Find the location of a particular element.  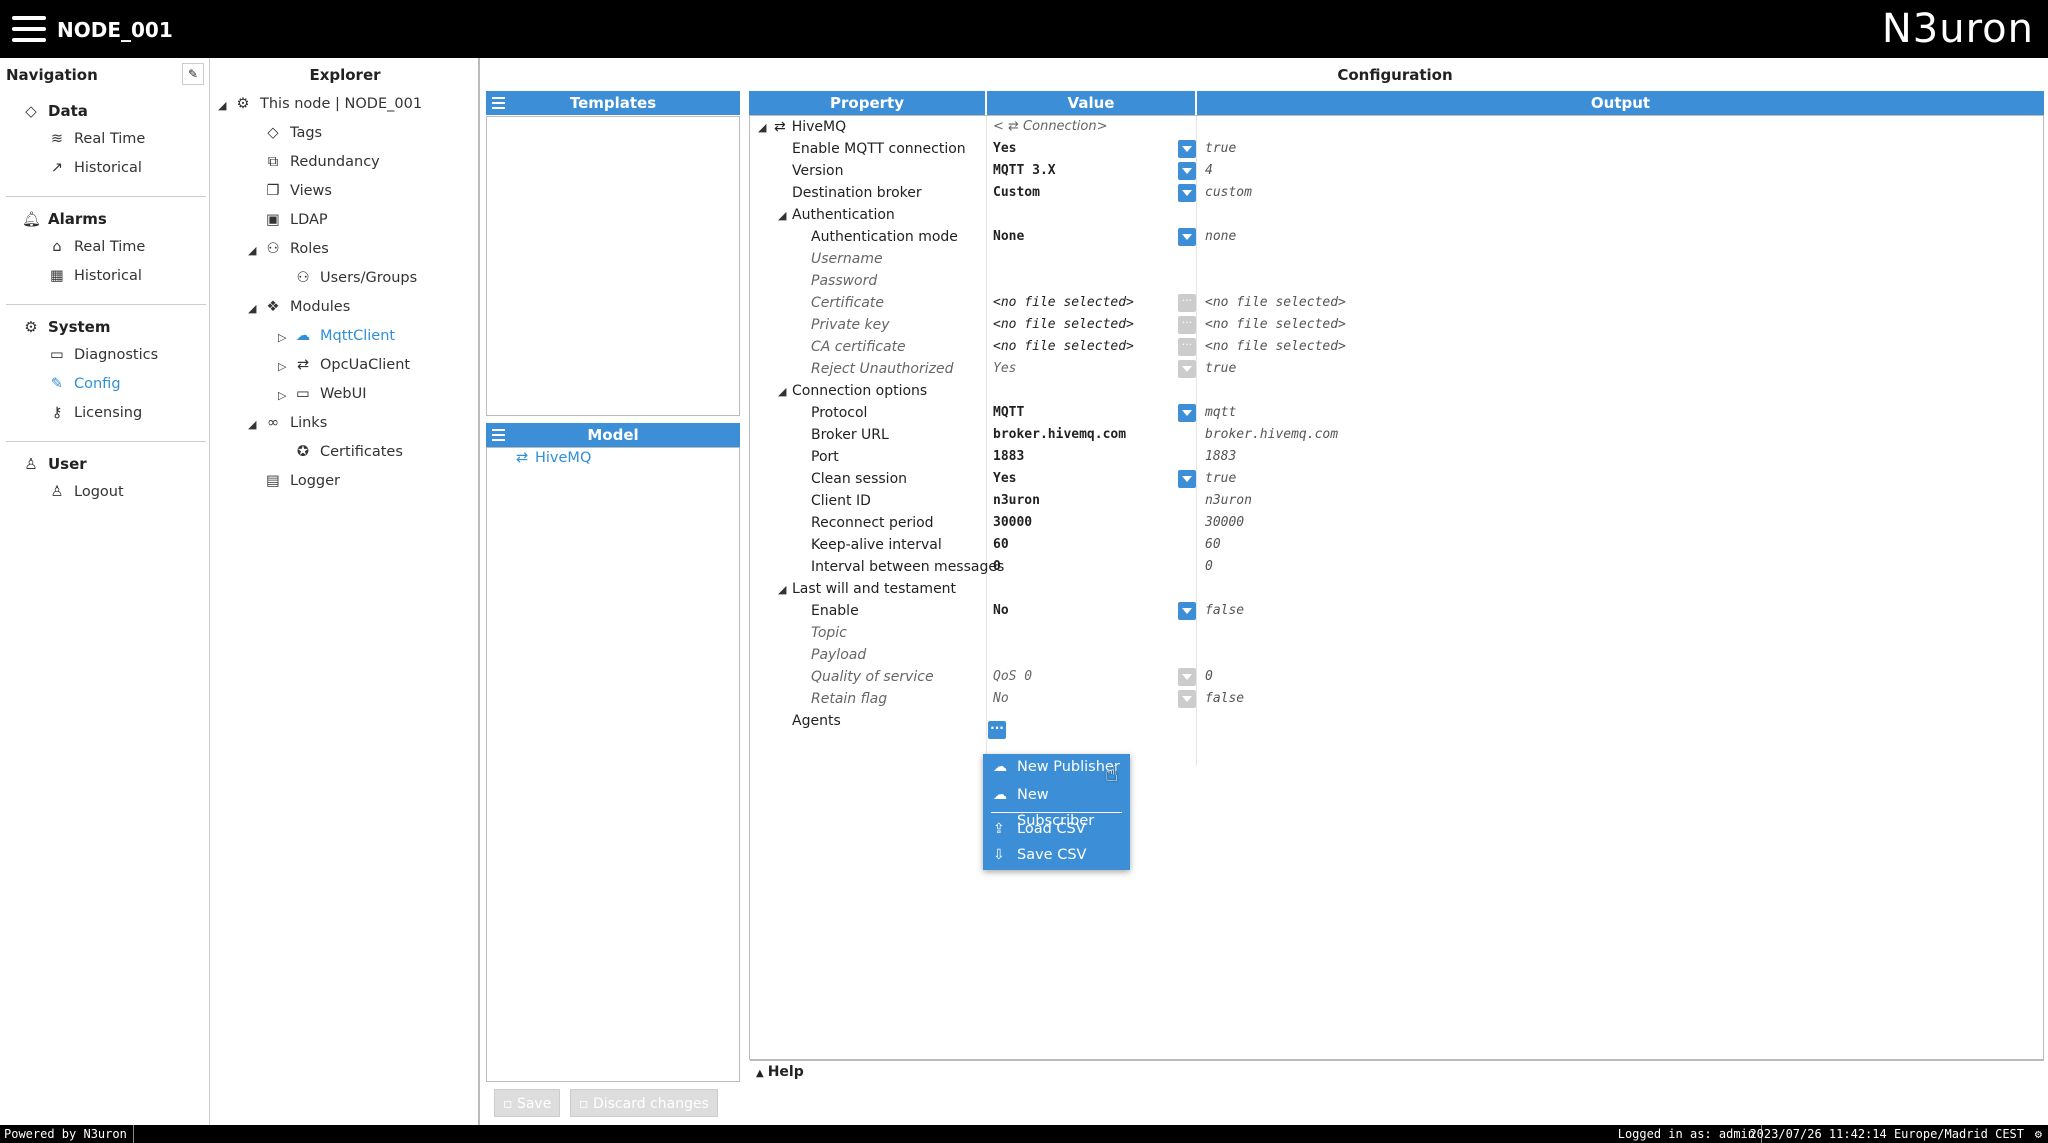

value-column-header: Value is located at coordinates (1091, 103).